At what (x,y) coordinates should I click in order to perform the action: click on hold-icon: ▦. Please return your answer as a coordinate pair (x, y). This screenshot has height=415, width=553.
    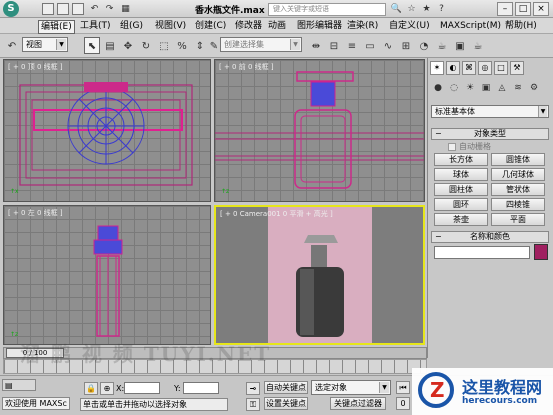
    Looking at the image, I should click on (125, 9).